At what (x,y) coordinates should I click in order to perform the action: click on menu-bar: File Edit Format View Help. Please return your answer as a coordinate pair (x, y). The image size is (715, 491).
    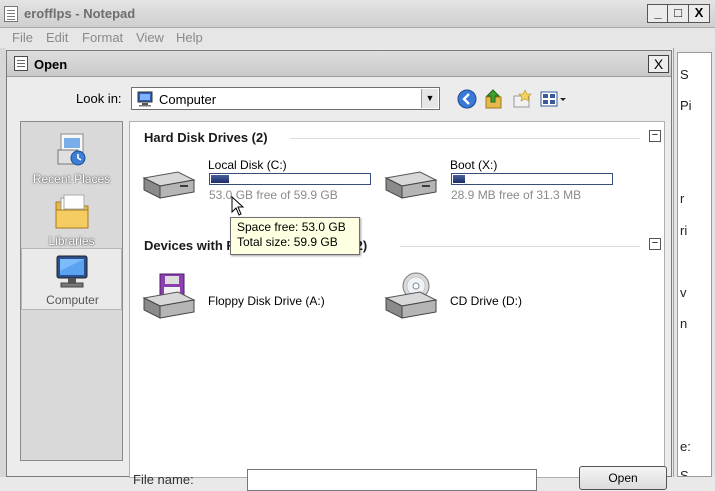
    Looking at the image, I should click on (357, 38).